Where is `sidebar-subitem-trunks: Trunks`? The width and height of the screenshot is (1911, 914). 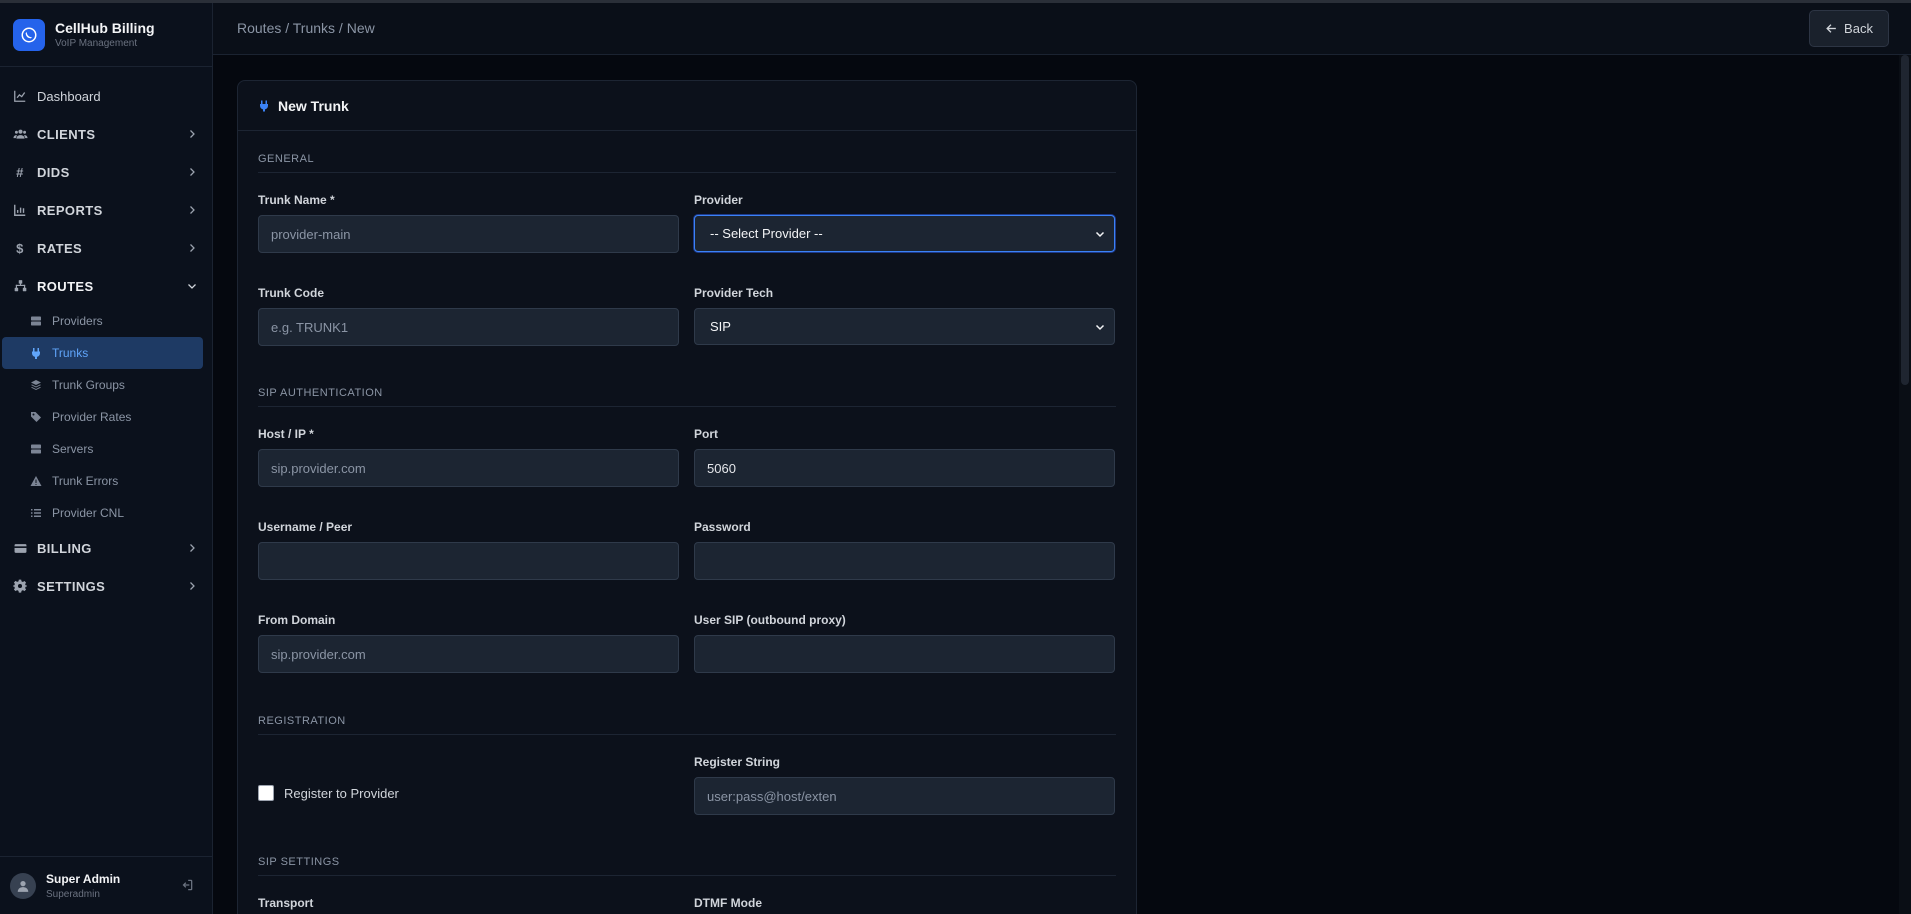
sidebar-subitem-trunks: Trunks is located at coordinates (102, 353).